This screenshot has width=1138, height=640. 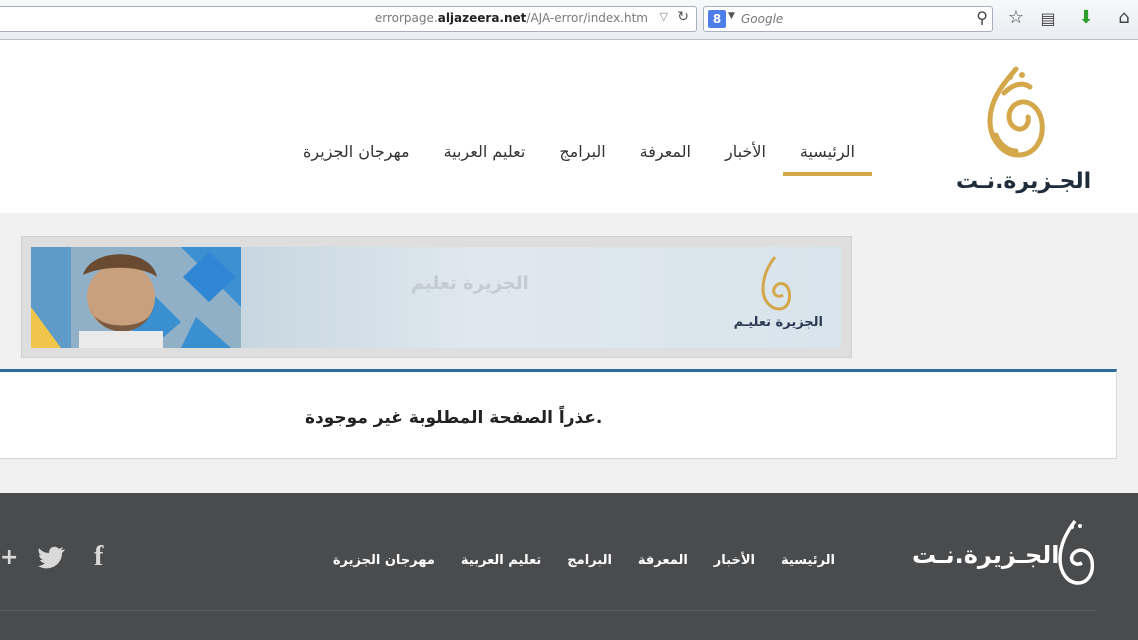 I want to click on logo-text: الجـزيرة.نـت, so click(x=1024, y=181).